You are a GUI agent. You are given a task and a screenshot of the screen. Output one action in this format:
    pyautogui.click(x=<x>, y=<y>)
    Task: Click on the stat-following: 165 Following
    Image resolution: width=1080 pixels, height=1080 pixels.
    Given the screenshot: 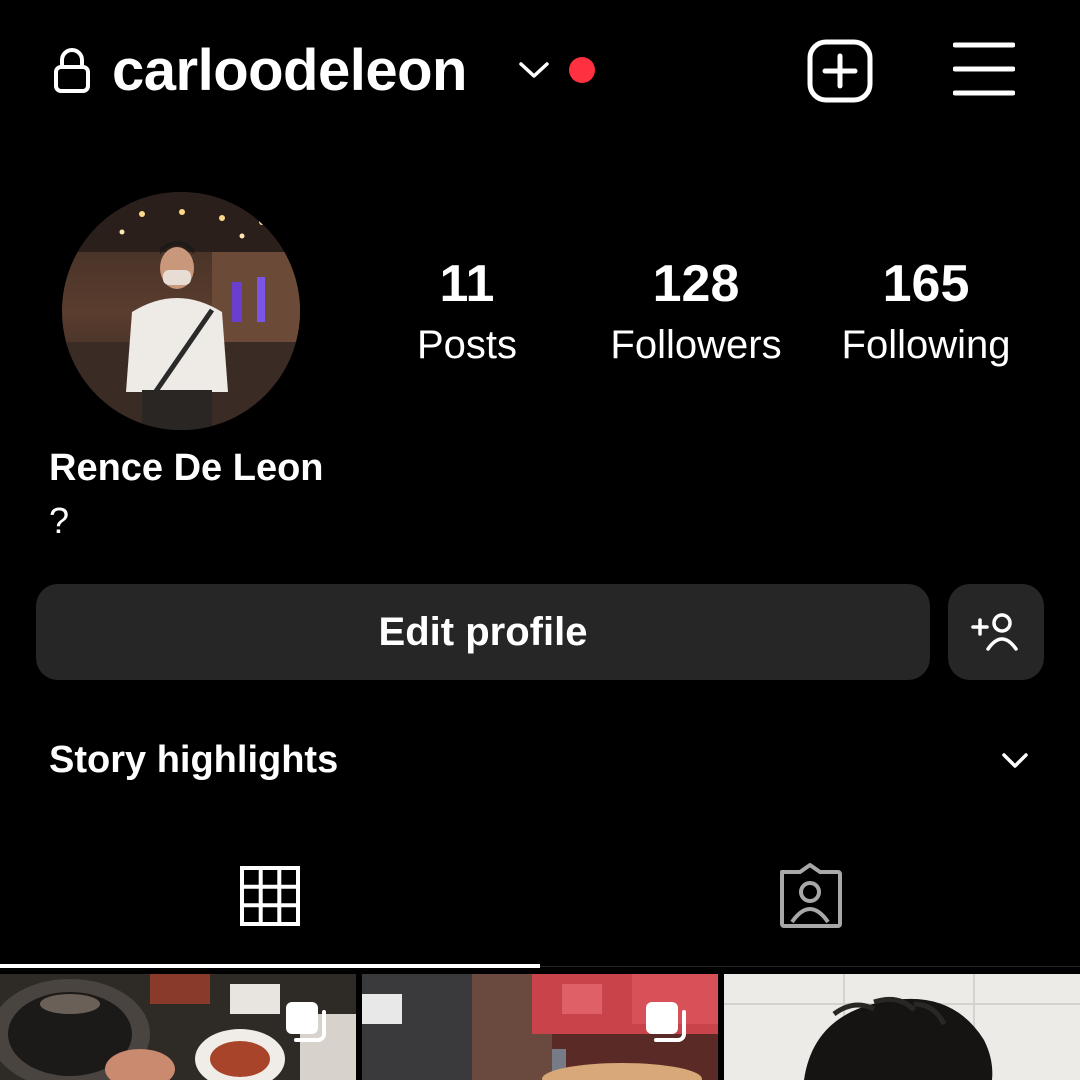 What is the action you would take?
    pyautogui.click(x=926, y=311)
    